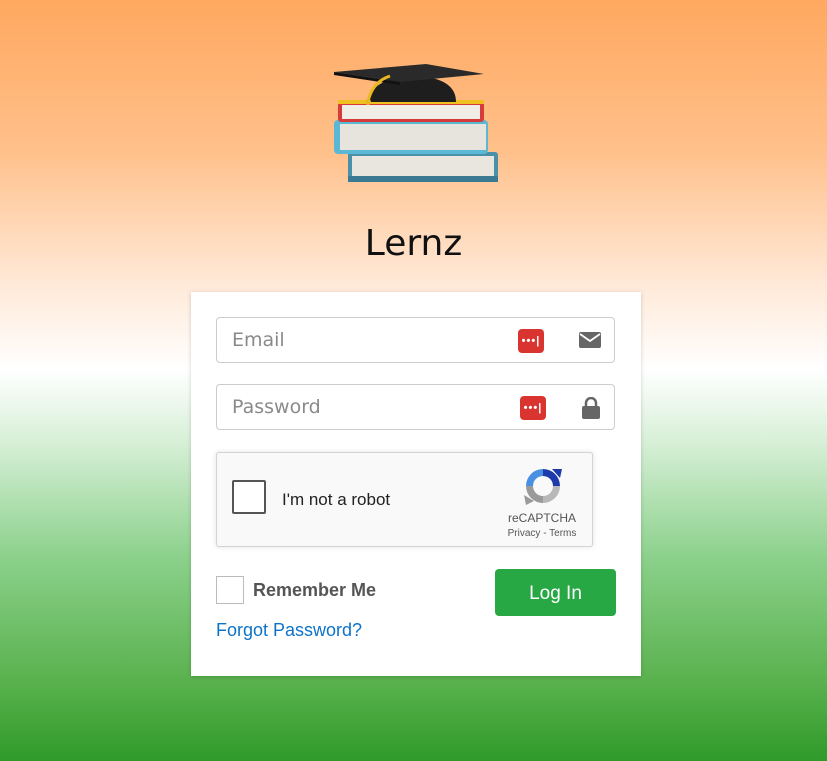  What do you see at coordinates (590, 340) in the screenshot?
I see `envelope-icon` at bounding box center [590, 340].